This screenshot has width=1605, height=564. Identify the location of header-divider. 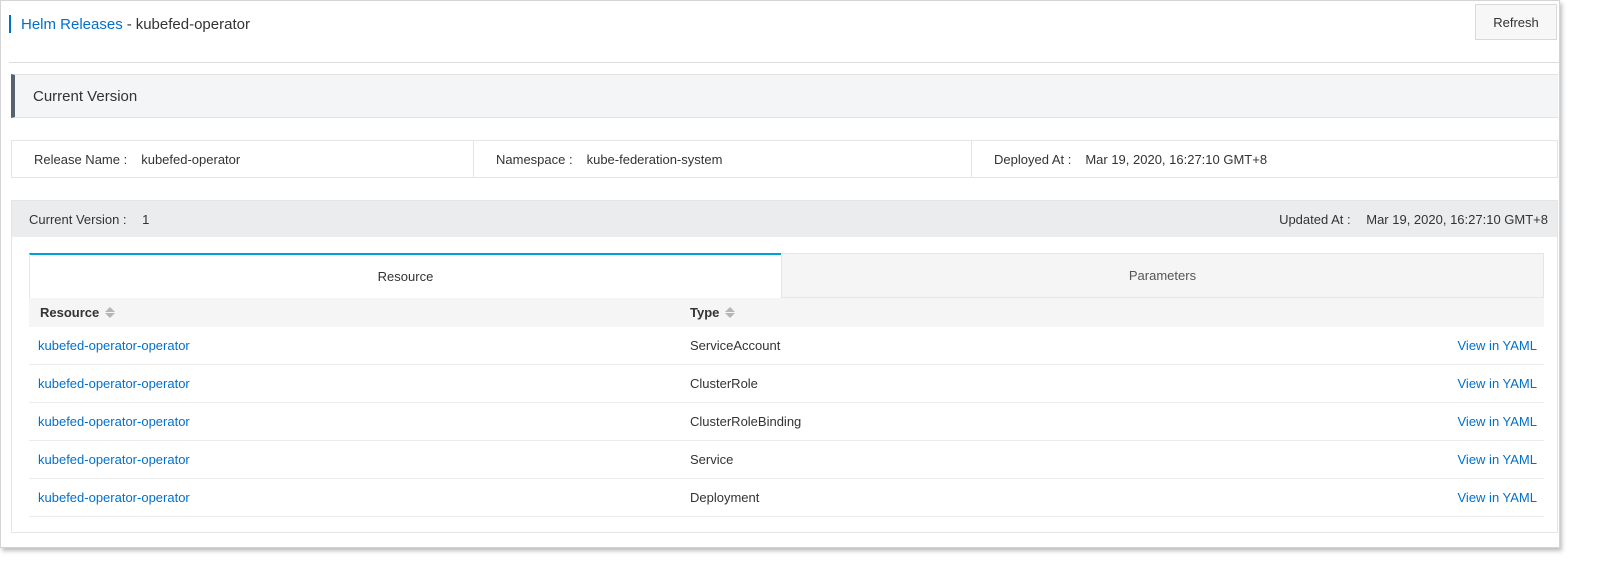
(784, 62).